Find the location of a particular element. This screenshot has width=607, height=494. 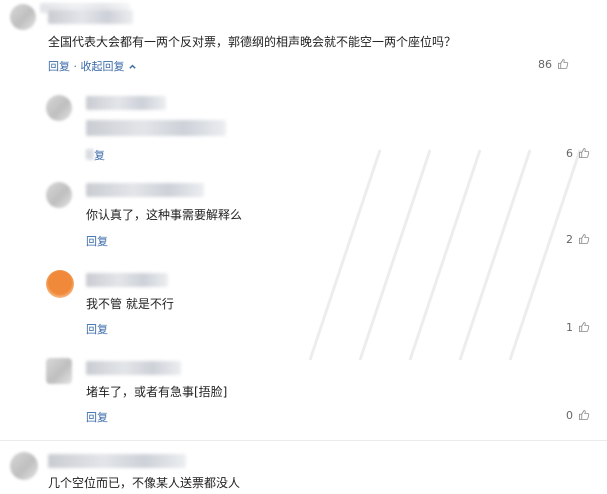

like-count: 0 is located at coordinates (569, 415).